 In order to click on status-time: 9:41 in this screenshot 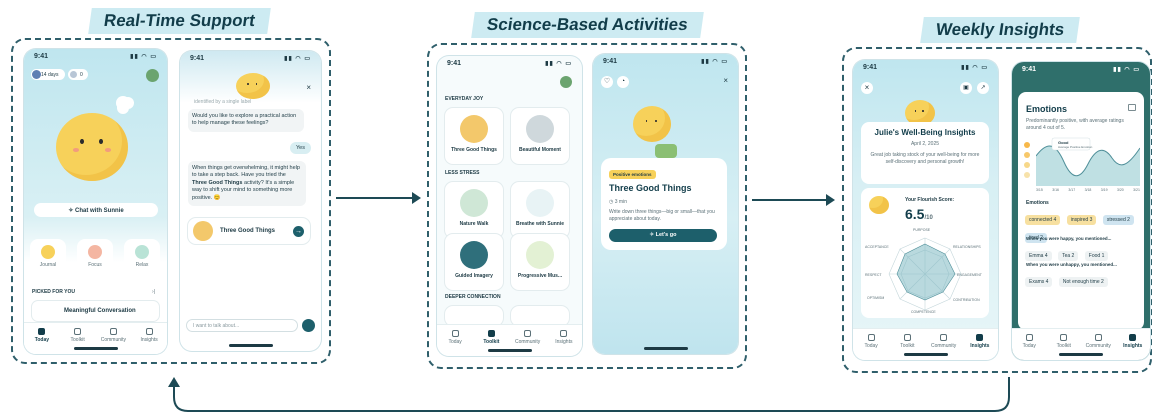, I will do `click(41, 56)`.